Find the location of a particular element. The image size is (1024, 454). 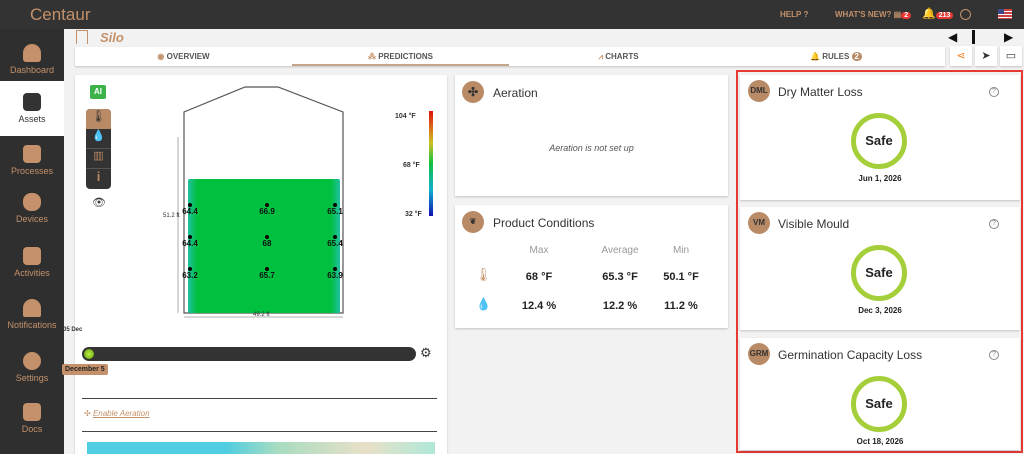

bell-icon: 🔔 is located at coordinates (814, 56).